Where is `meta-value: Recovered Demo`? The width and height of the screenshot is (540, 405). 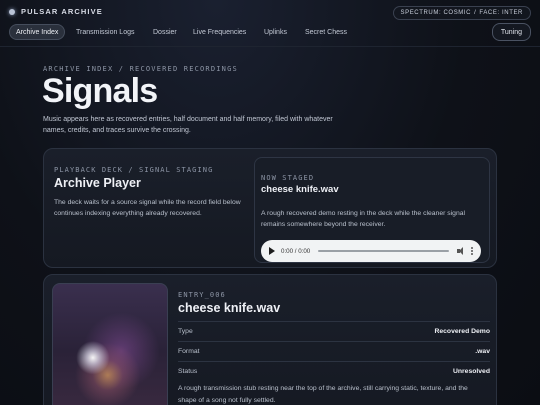 meta-value: Recovered Demo is located at coordinates (462, 331).